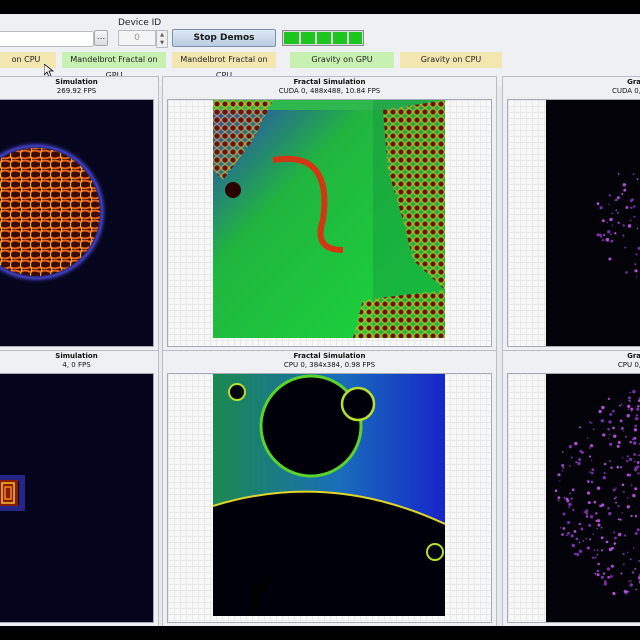  What do you see at coordinates (342, 60) in the screenshot?
I see `mode-button-gravity-gpu: Gravity on GPU` at bounding box center [342, 60].